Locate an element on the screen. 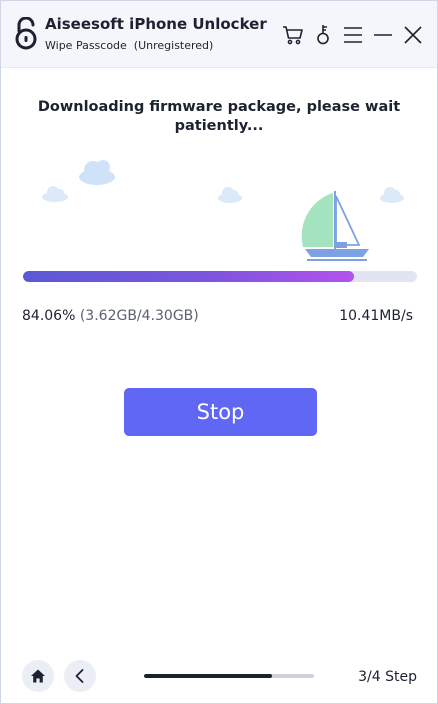  minimize-icon is located at coordinates (383, 35).